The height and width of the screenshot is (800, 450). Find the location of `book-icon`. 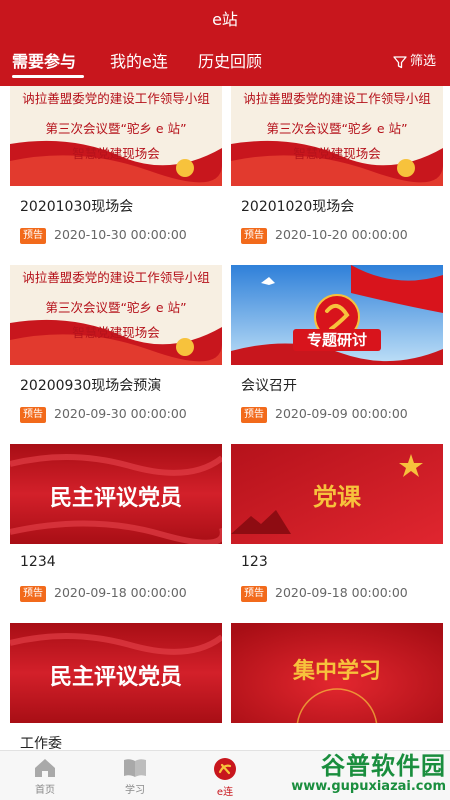

book-icon is located at coordinates (135, 768).